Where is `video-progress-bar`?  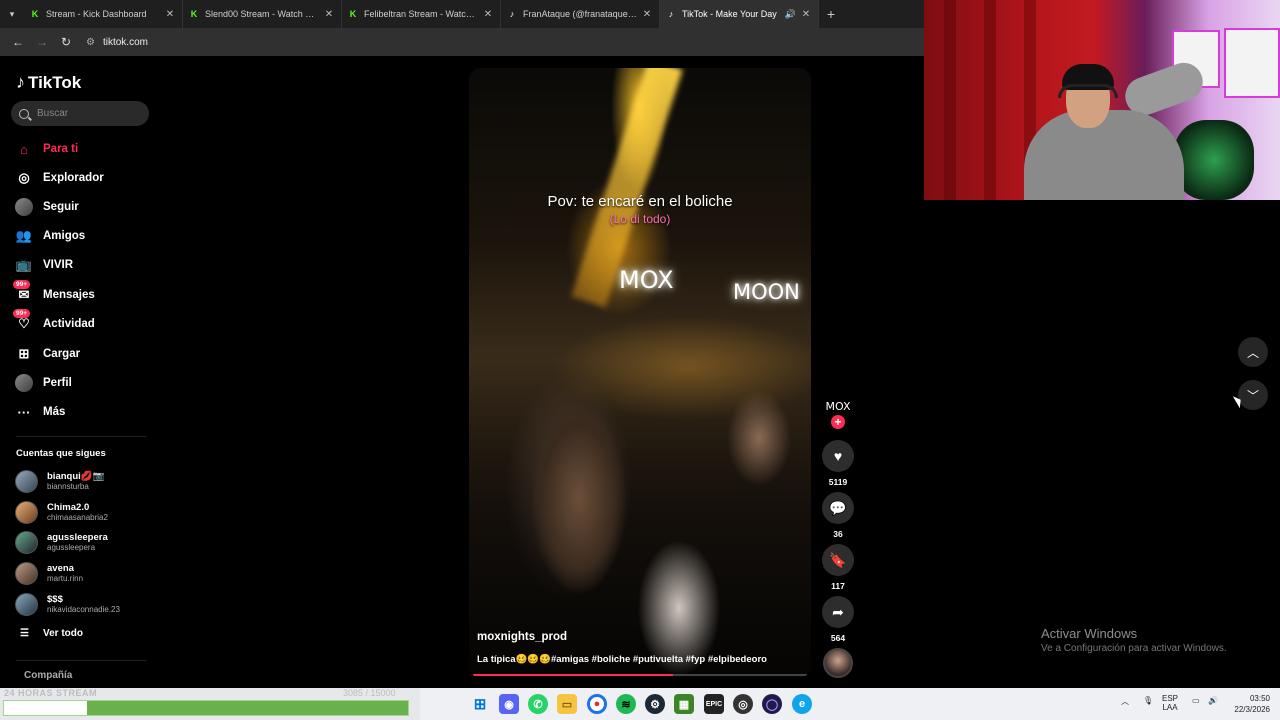 video-progress-bar is located at coordinates (640, 675).